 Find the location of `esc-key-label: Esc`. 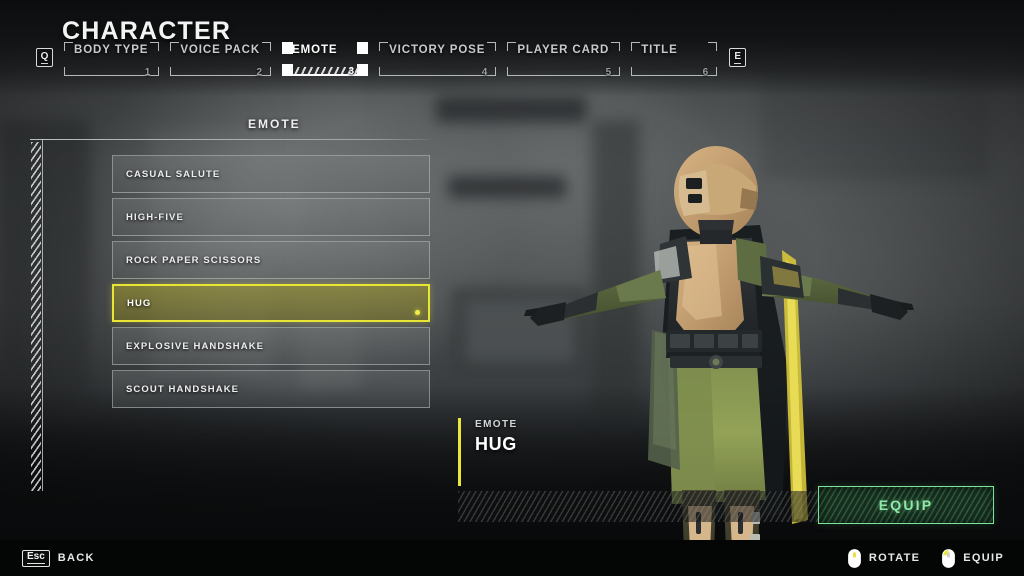

esc-key-label: Esc is located at coordinates (36, 557).